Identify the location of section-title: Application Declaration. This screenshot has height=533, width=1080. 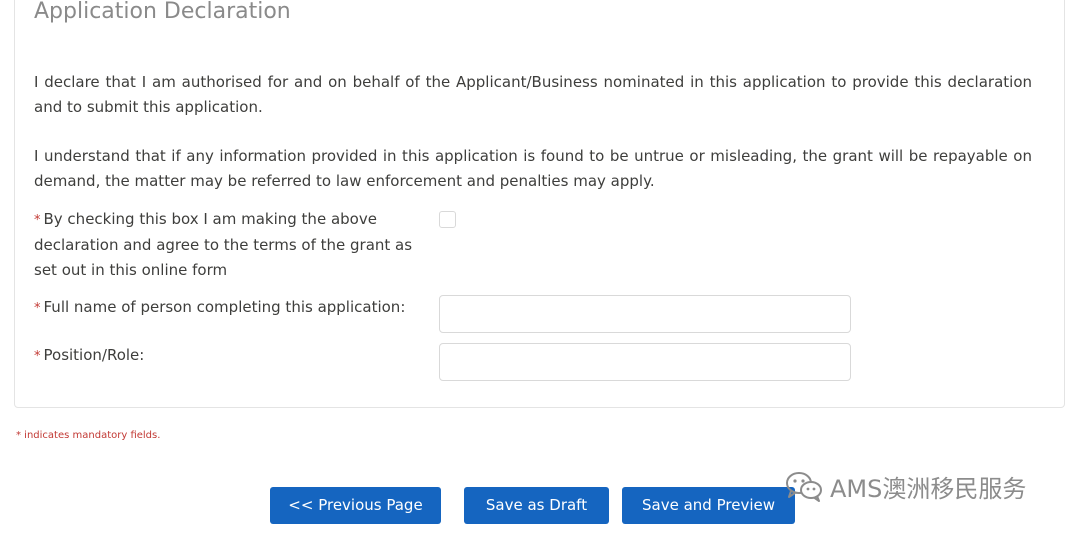
(162, 12).